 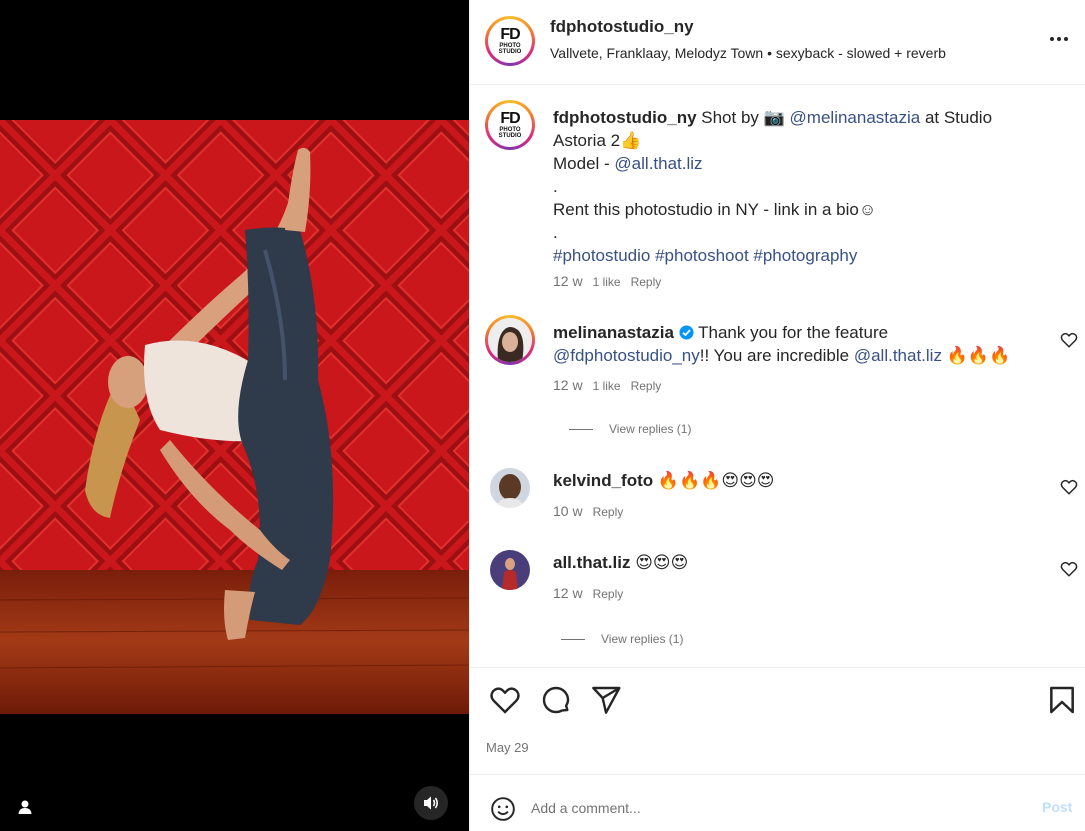 I want to click on author-avatar: FD PHOTO STUDIO, so click(x=510, y=41).